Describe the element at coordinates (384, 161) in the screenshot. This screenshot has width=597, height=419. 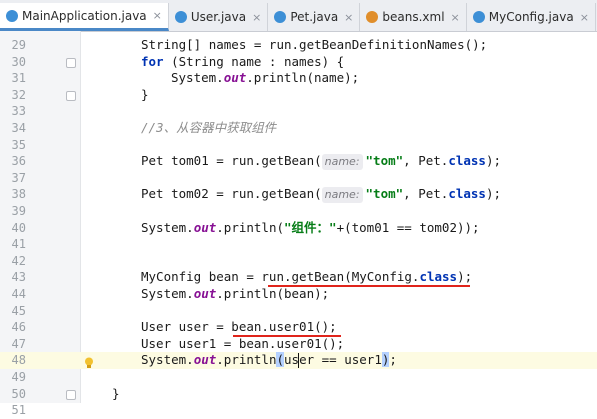
I see `string-literal: "tom"` at that location.